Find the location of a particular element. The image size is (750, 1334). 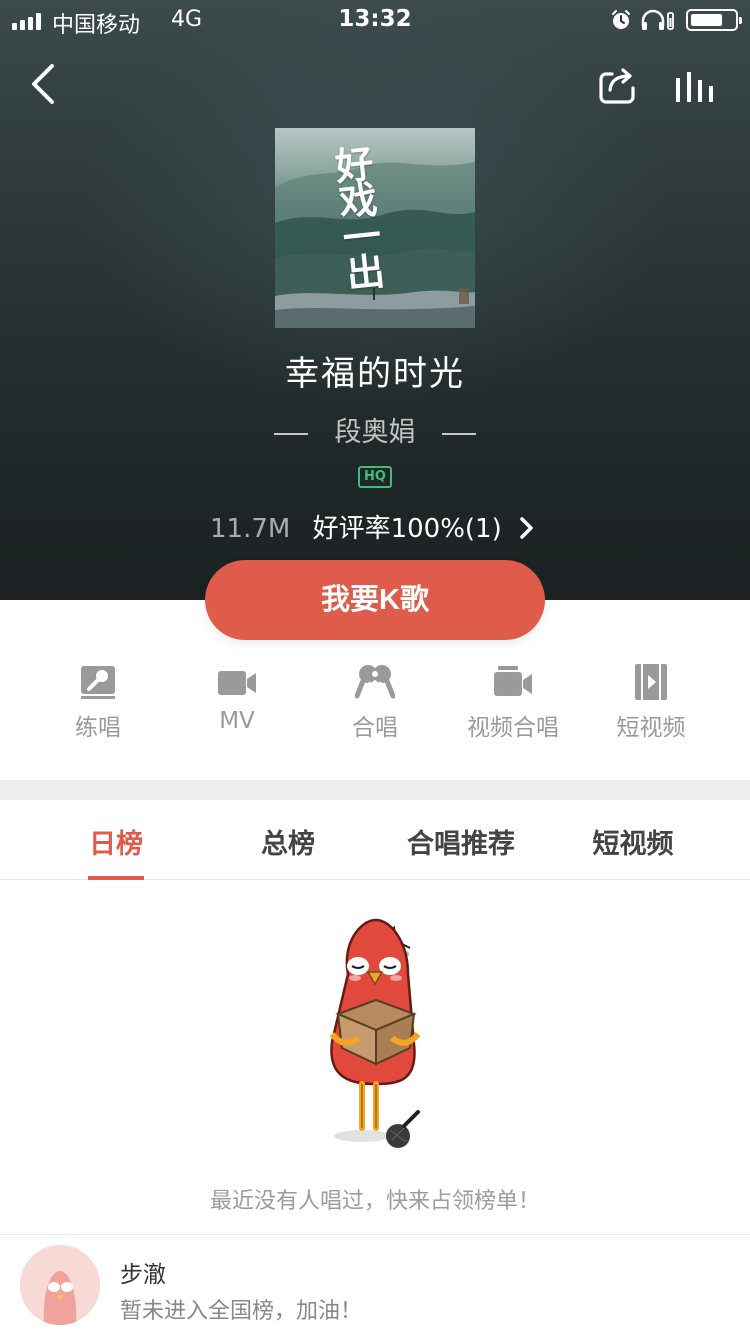

action-label: 合唱 is located at coordinates (375, 728).